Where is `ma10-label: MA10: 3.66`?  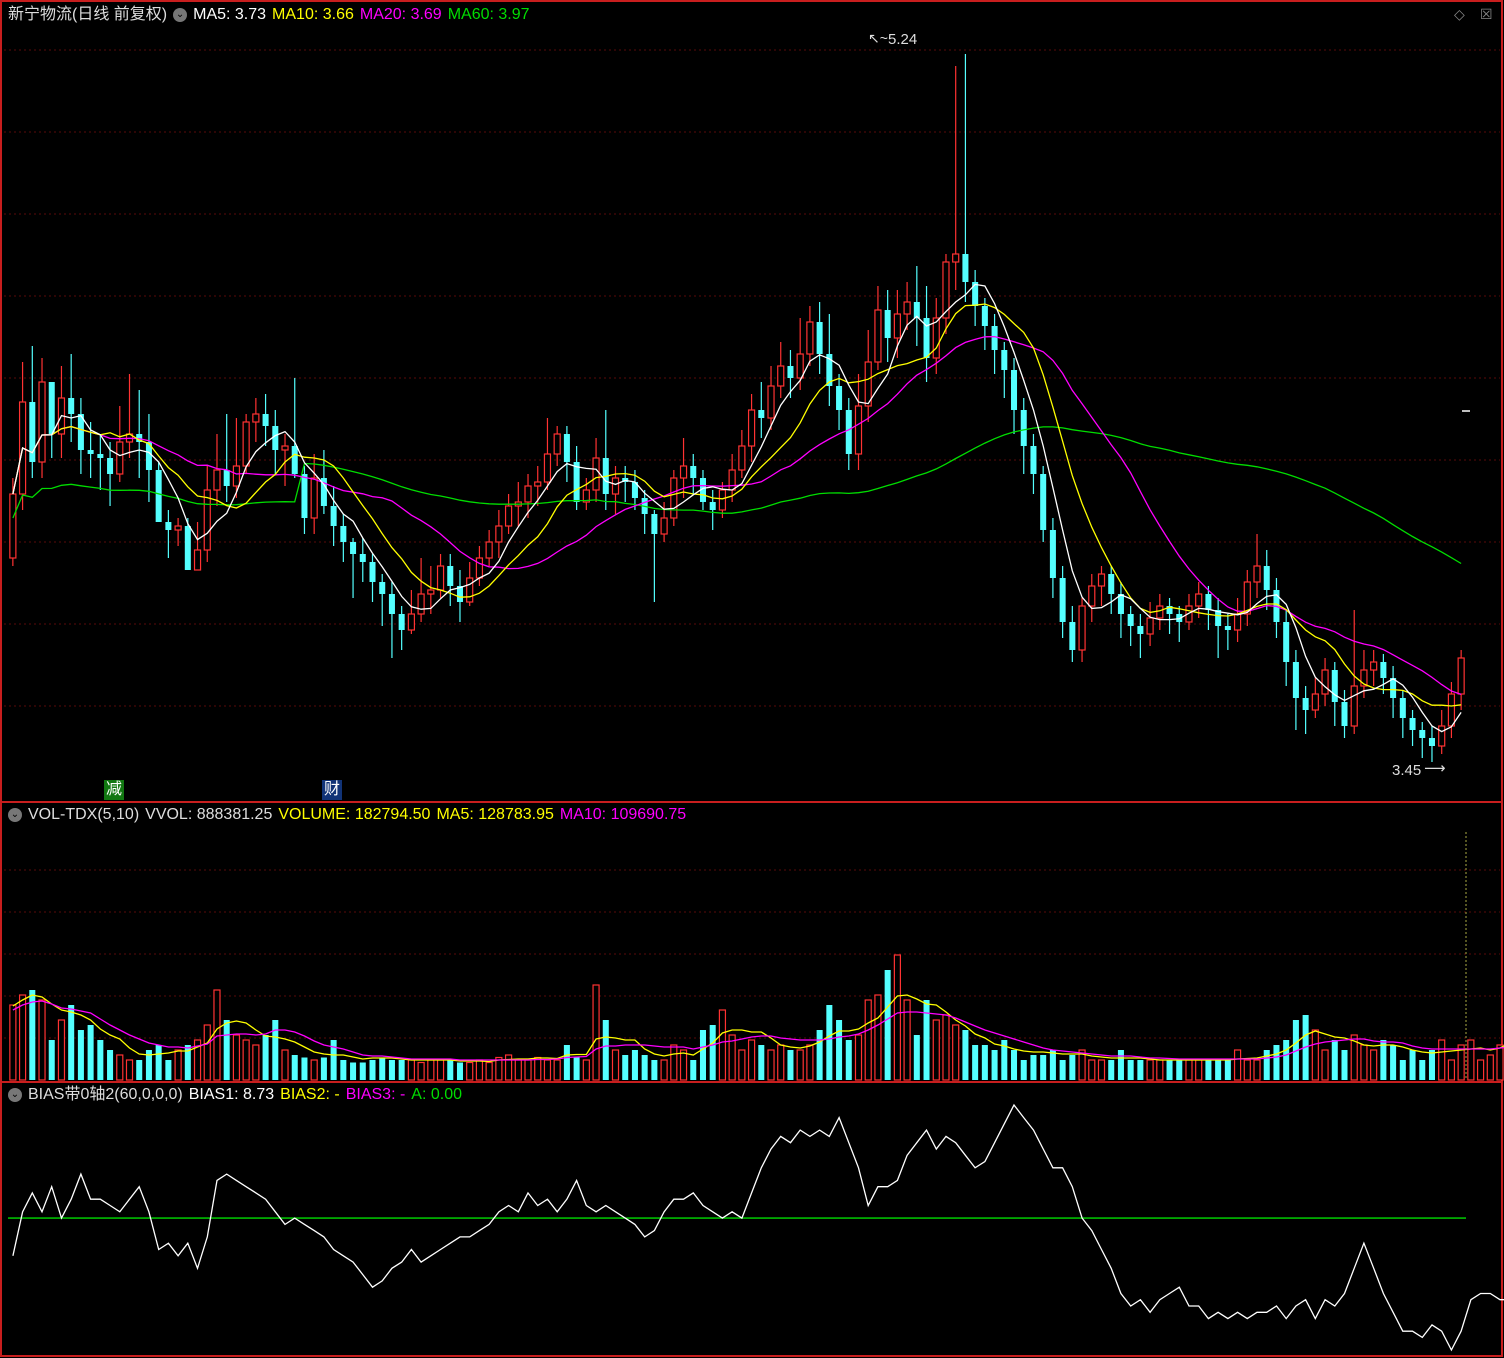
ma10-label: MA10: 3.66 is located at coordinates (313, 14).